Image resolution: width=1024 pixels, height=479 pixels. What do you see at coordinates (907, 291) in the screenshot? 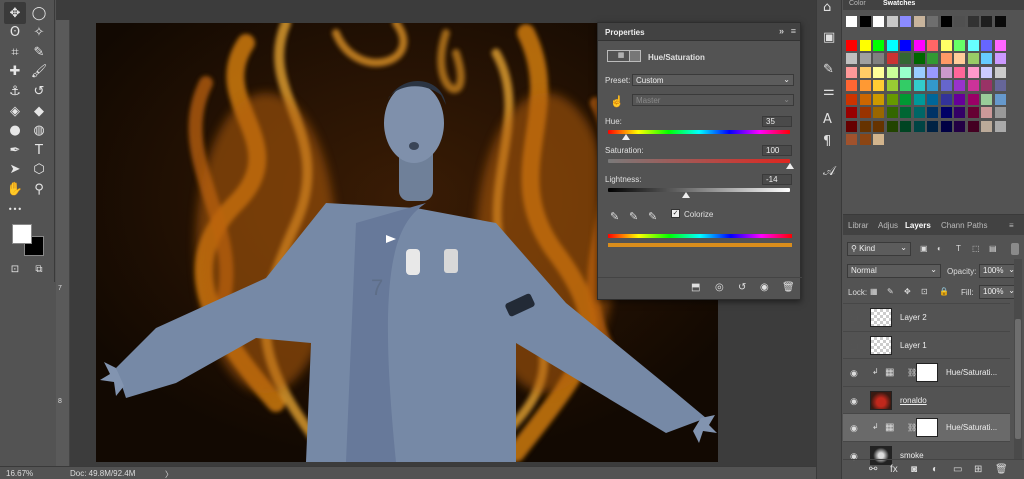
I see `lock-position-icon: ✥` at bounding box center [907, 291].